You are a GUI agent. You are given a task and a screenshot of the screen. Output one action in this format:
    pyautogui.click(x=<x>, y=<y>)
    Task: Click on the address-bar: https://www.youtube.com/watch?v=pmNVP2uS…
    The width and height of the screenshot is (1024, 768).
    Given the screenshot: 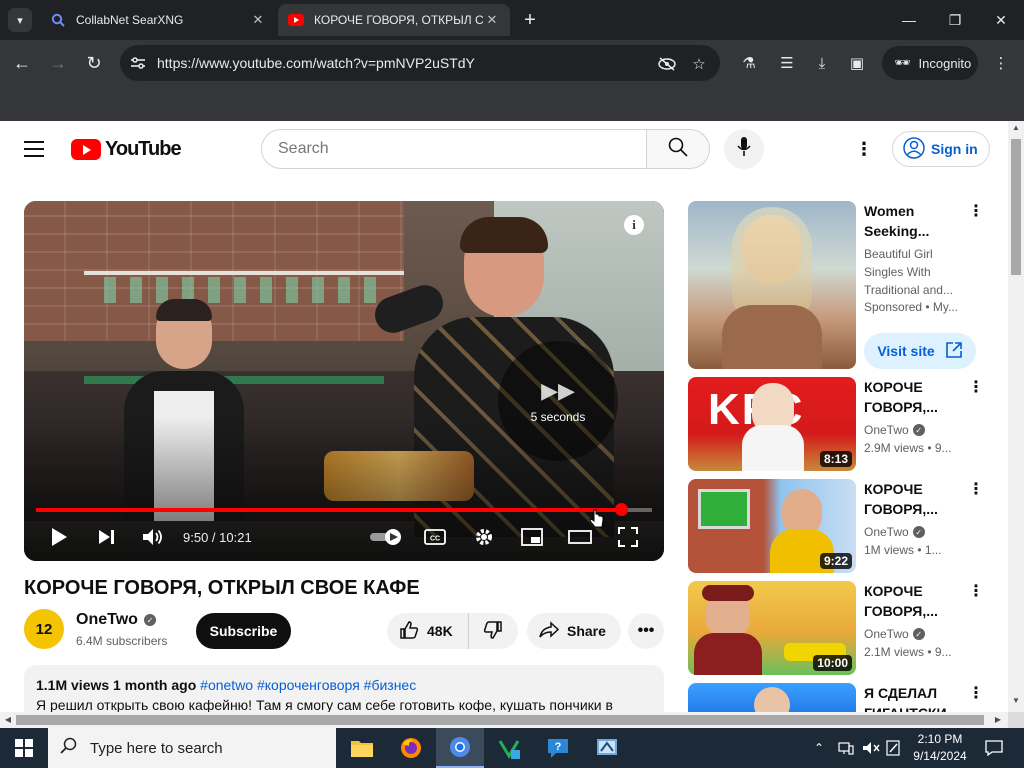 What is the action you would take?
    pyautogui.click(x=420, y=63)
    